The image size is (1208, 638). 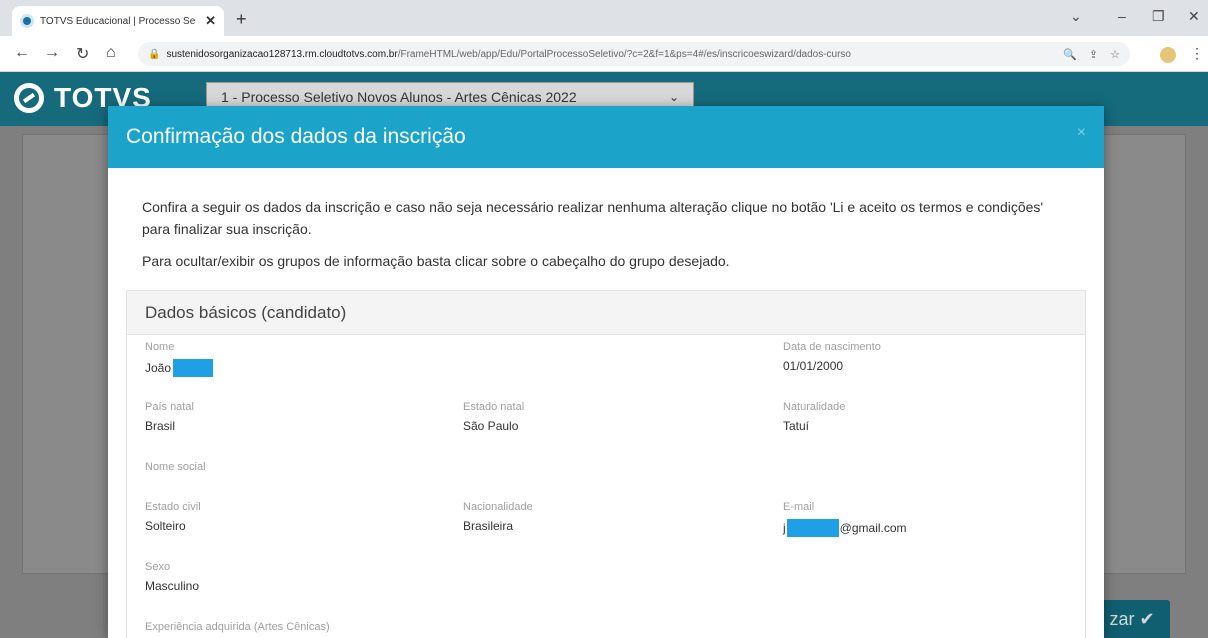 I want to click on close-icon: ×, so click(x=1081, y=133).